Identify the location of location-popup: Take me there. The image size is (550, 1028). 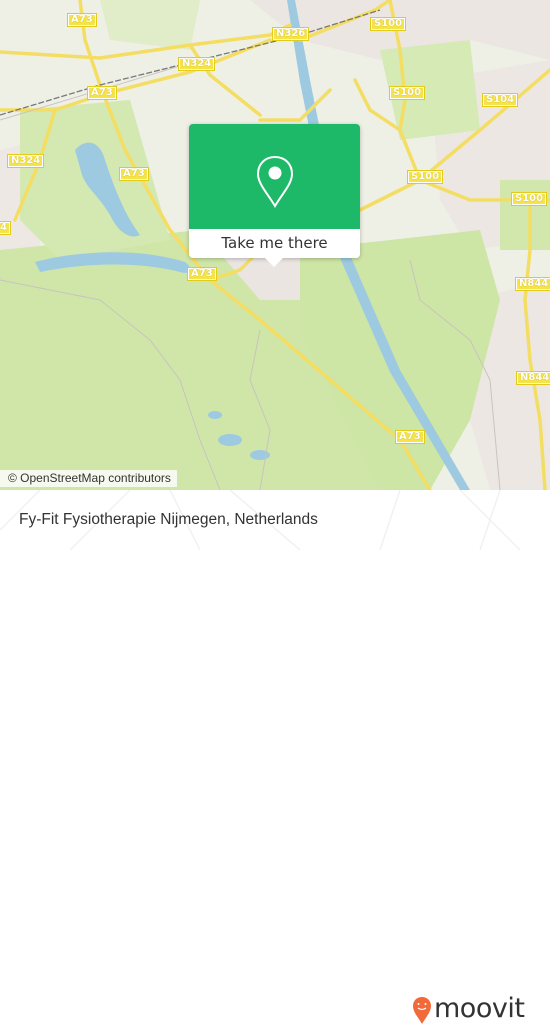
(274, 195).